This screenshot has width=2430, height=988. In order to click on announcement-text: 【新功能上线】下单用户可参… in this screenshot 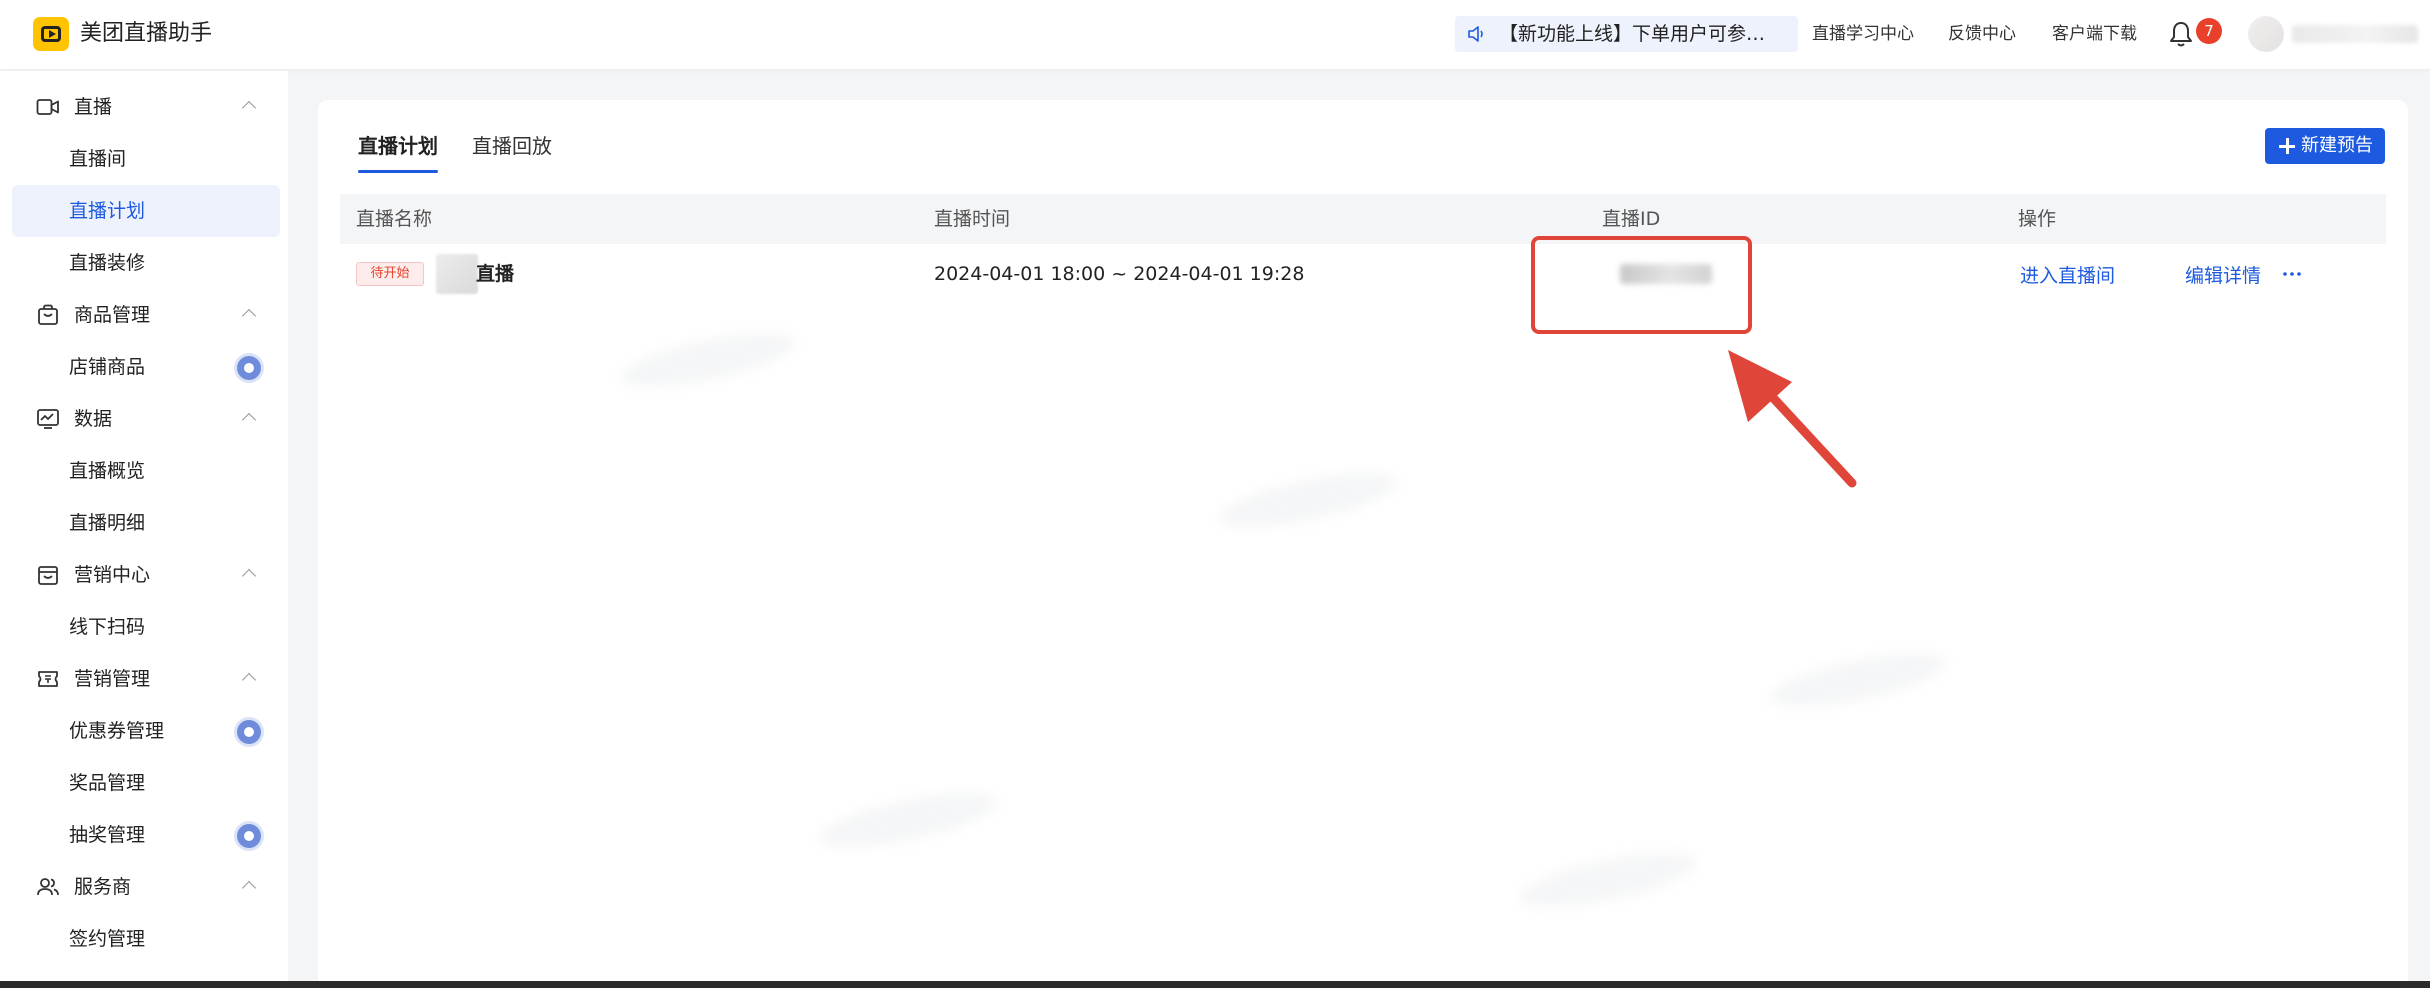, I will do `click(1644, 34)`.